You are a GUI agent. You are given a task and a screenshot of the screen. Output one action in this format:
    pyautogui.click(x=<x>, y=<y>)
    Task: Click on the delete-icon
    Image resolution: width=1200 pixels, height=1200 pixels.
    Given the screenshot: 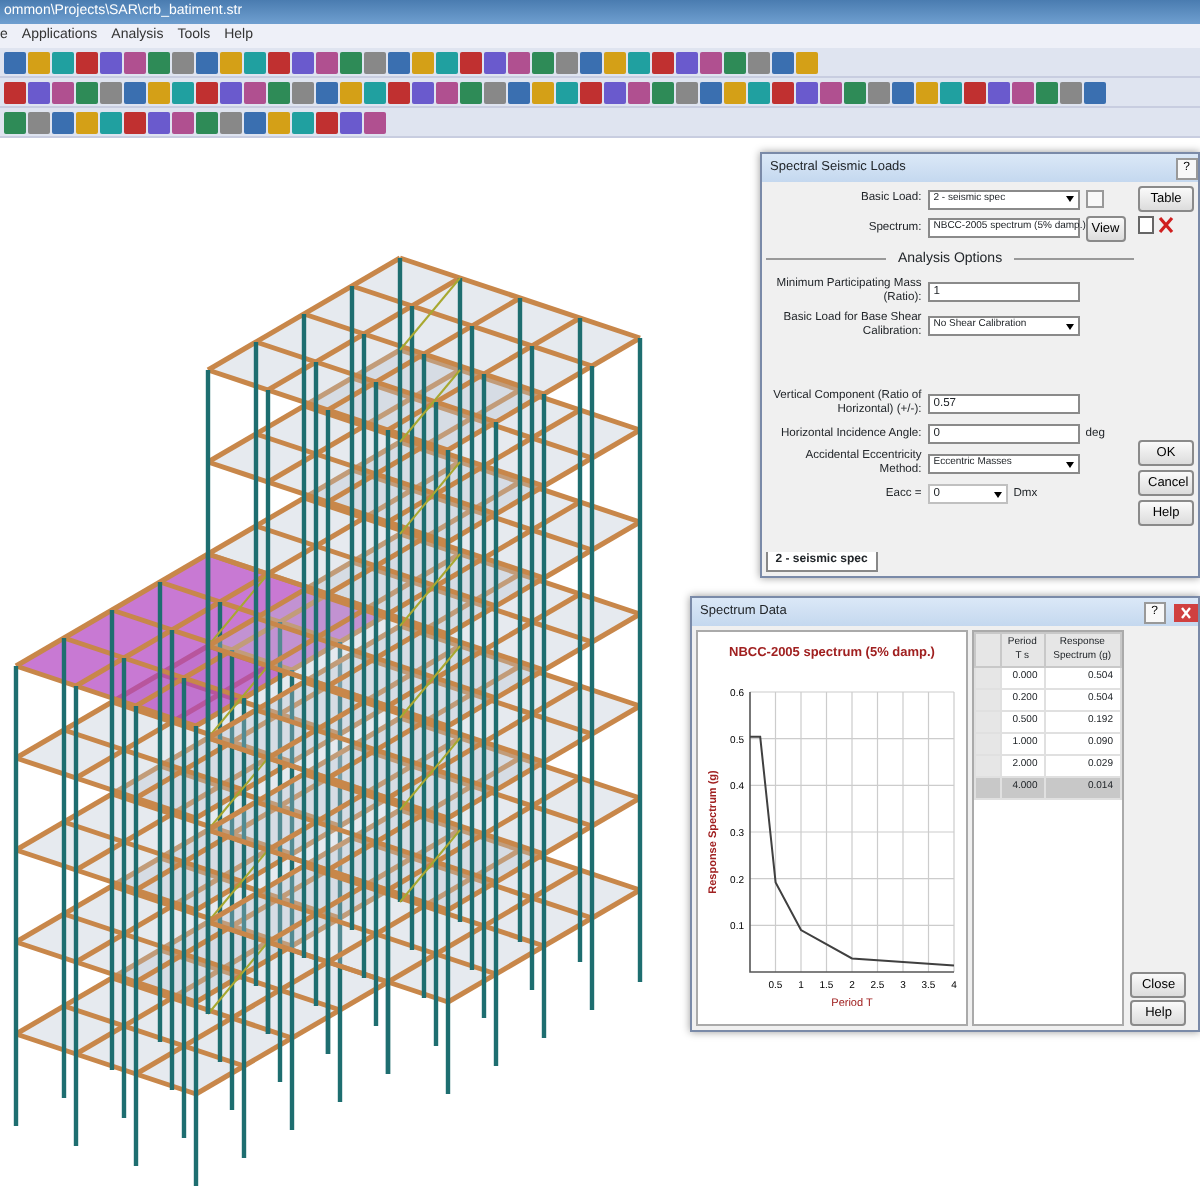 What is the action you would take?
    pyautogui.click(x=1165, y=224)
    